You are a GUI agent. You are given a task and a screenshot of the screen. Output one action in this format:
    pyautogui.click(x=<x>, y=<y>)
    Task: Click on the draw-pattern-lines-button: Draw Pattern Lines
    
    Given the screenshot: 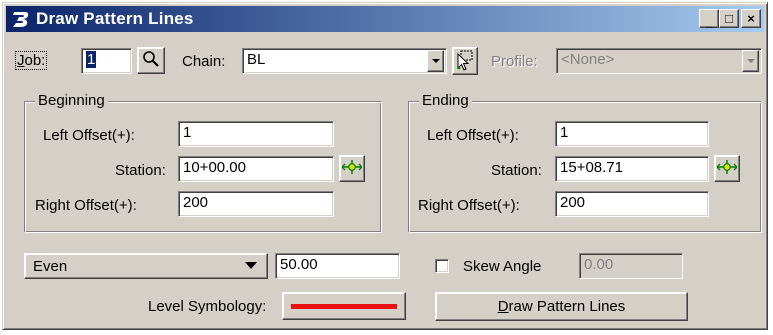 What is the action you would take?
    pyautogui.click(x=561, y=306)
    